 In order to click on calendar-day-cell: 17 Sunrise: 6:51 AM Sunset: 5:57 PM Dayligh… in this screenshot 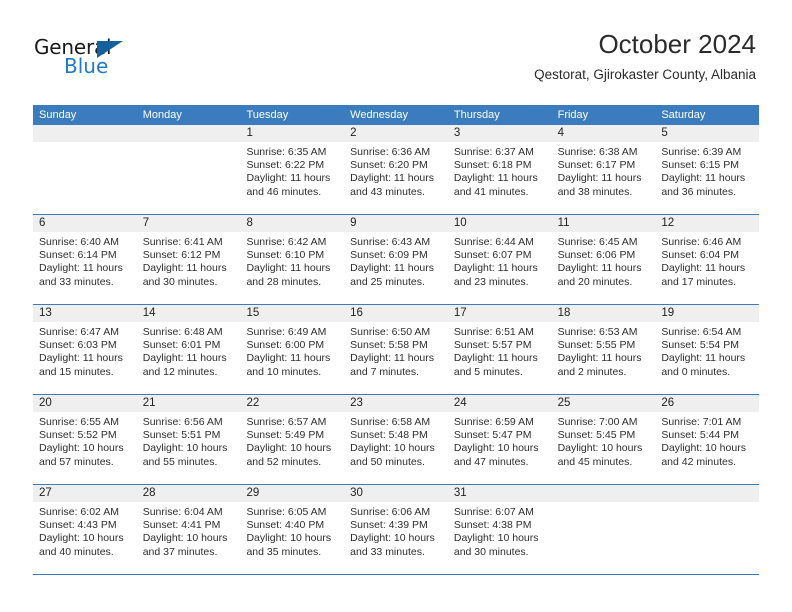, I will do `click(499, 349)`.